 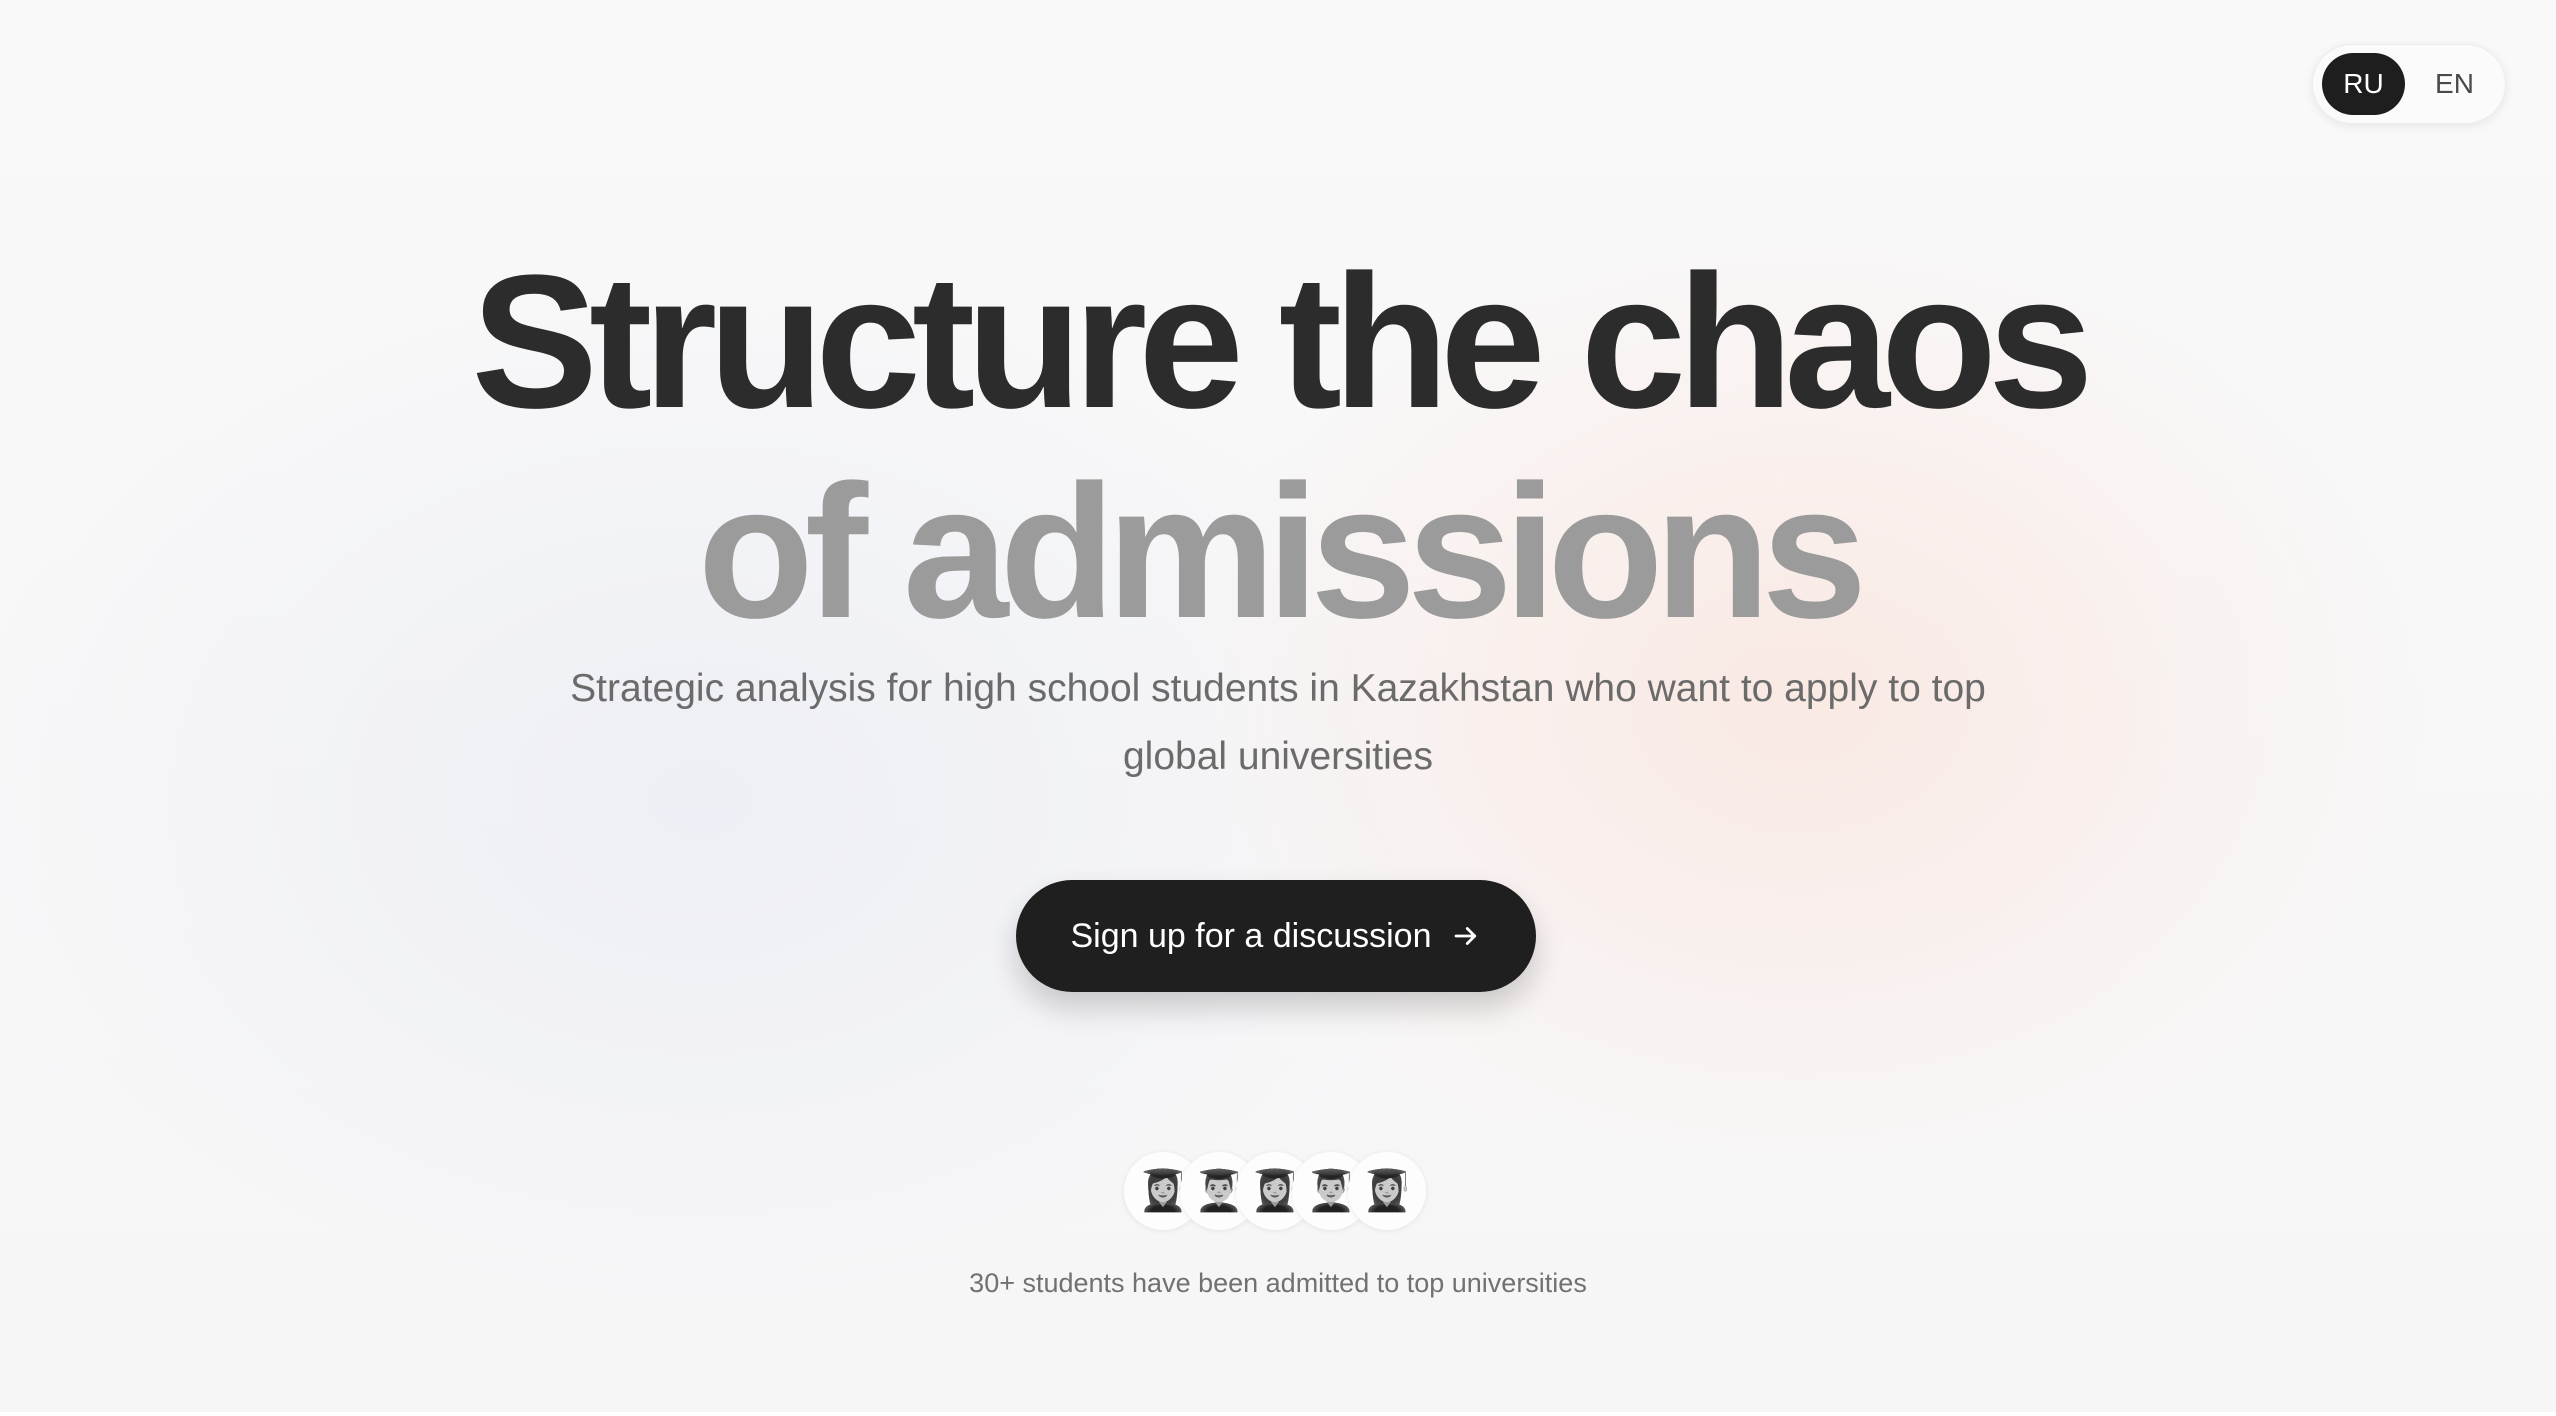 I want to click on student-avatars: 👩‍🎓 👨‍🎓 👩‍🎓 👨‍🎓 👩‍🎓, so click(x=1275, y=1193).